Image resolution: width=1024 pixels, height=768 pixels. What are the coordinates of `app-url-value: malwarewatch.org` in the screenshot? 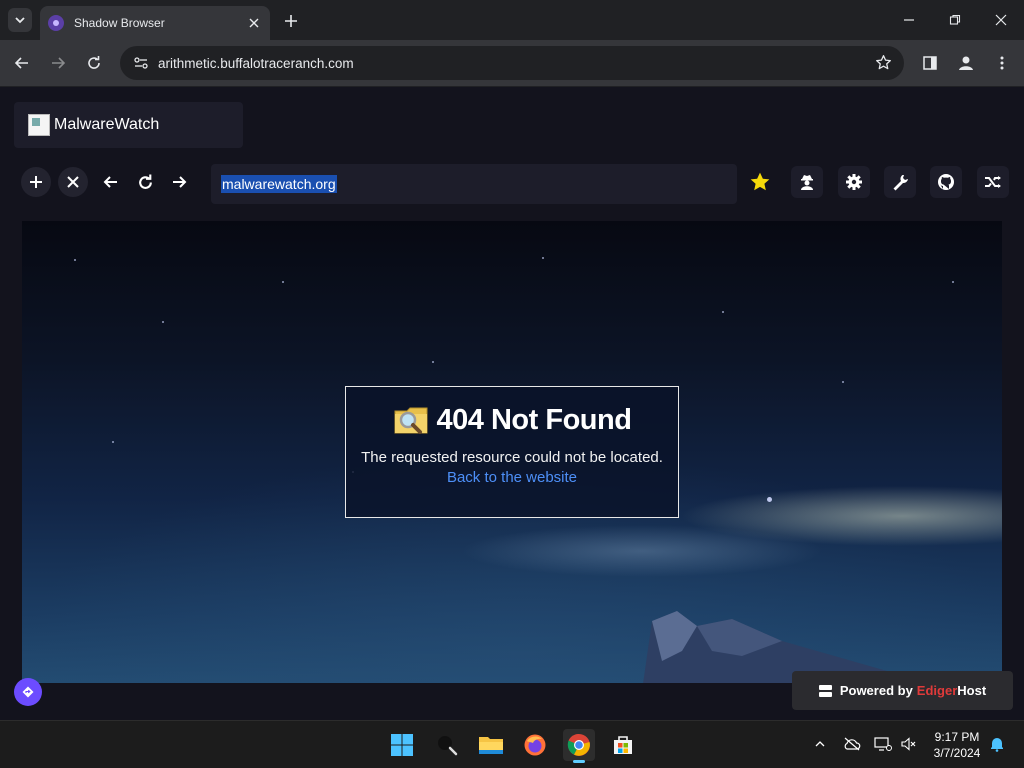 It's located at (279, 184).